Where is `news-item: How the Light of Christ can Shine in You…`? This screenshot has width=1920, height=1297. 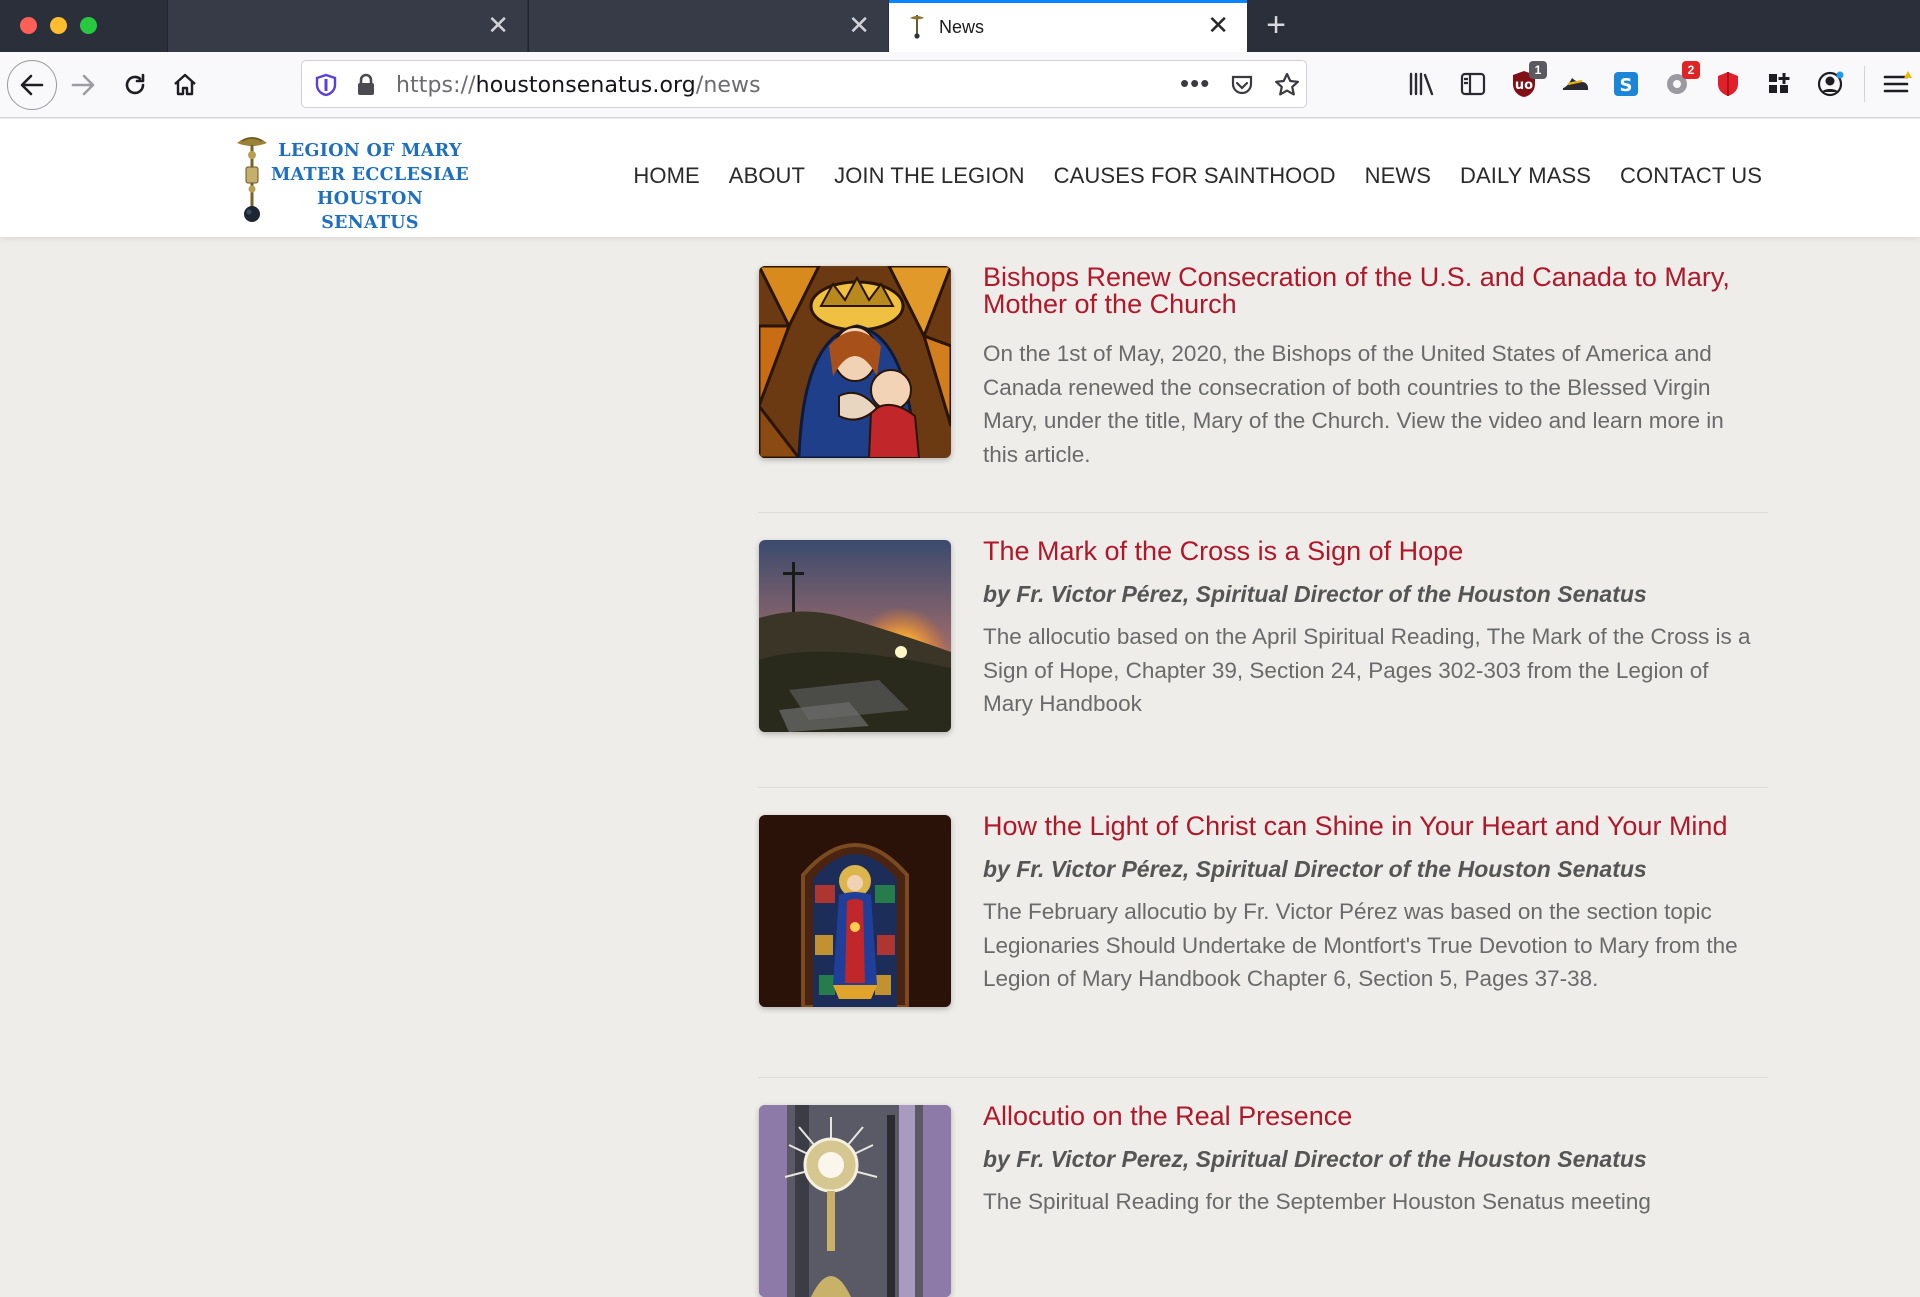
news-item: How the Light of Christ can Shine in You… is located at coordinates (1263, 932).